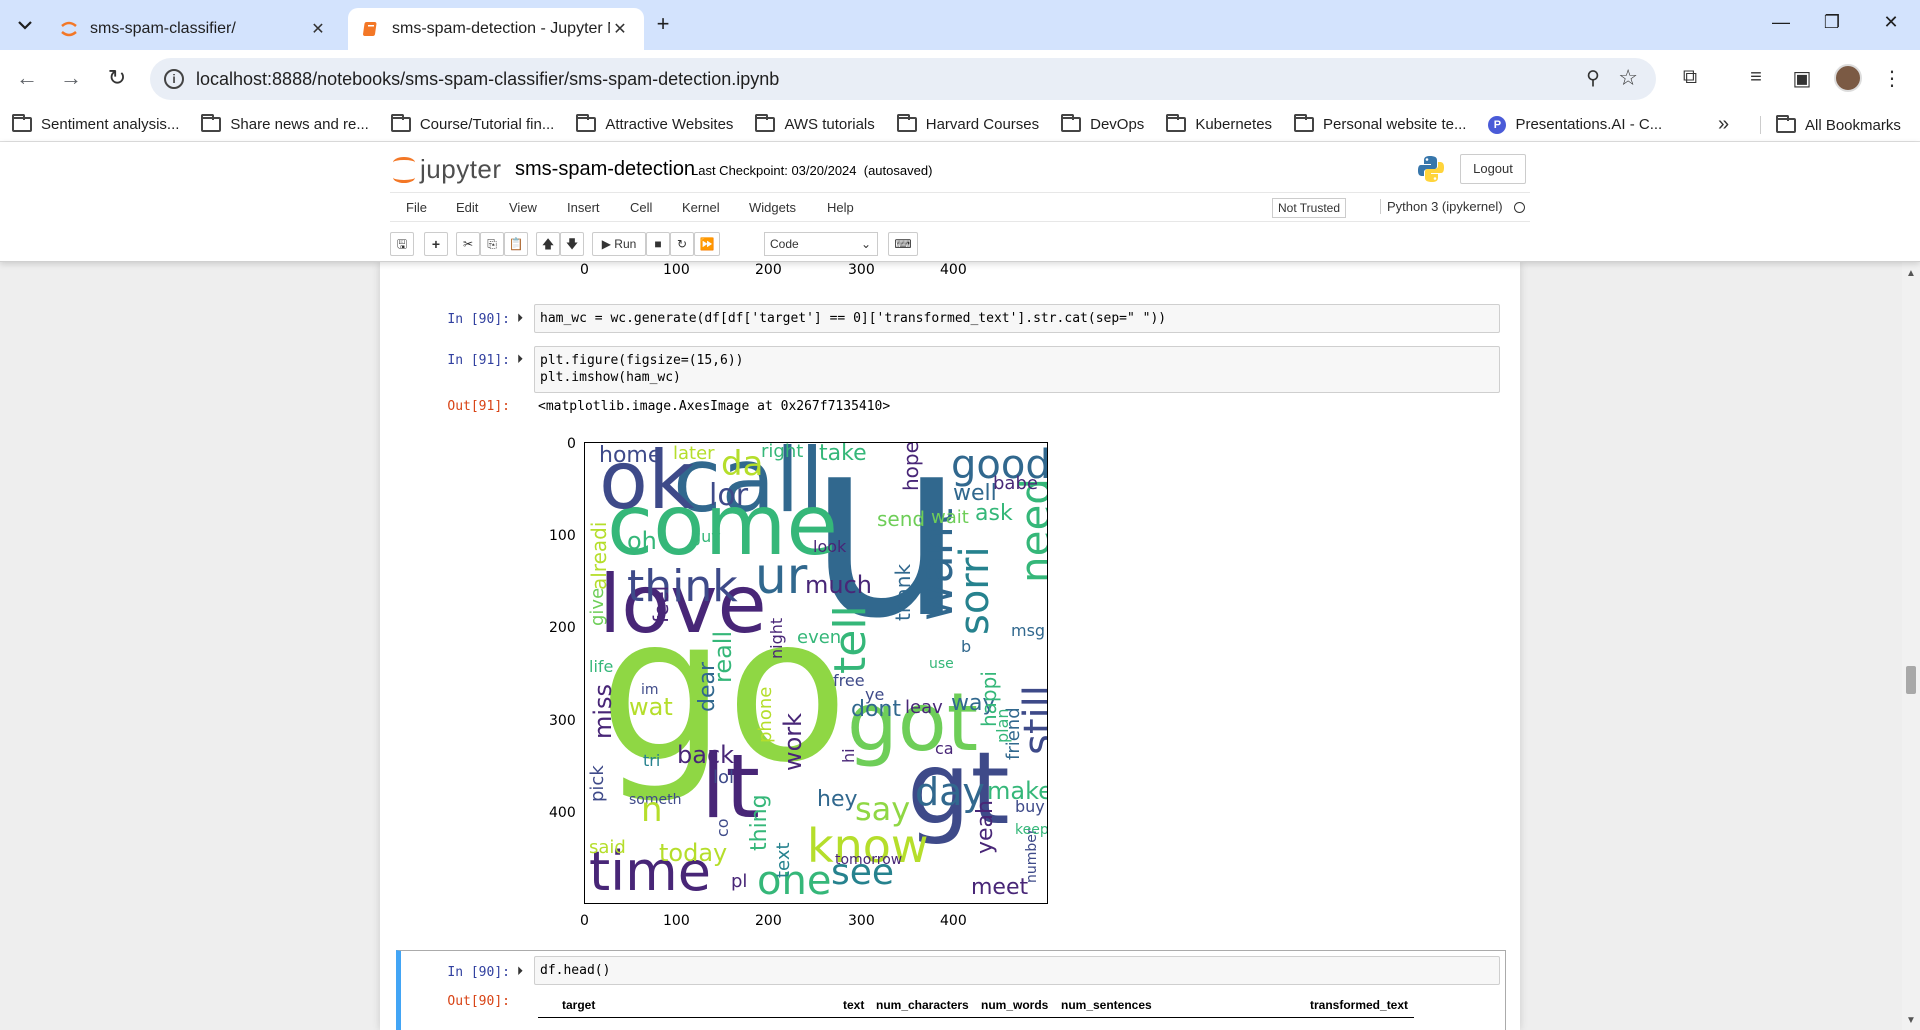  I want to click on vertical-scrollbar: ▲ ▼, so click(1911, 646).